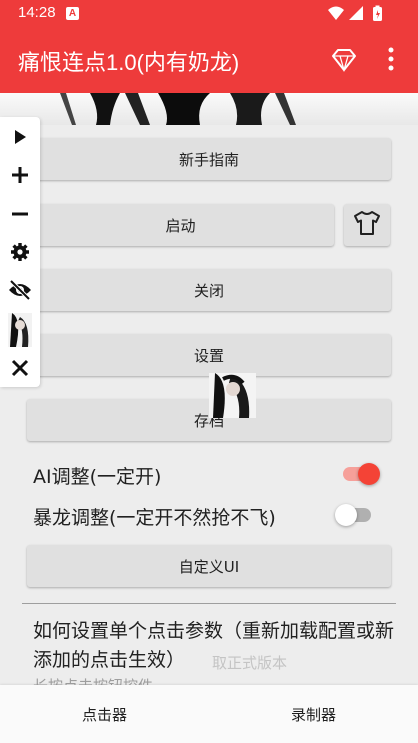  I want to click on avatar-thumbnail, so click(20, 330).